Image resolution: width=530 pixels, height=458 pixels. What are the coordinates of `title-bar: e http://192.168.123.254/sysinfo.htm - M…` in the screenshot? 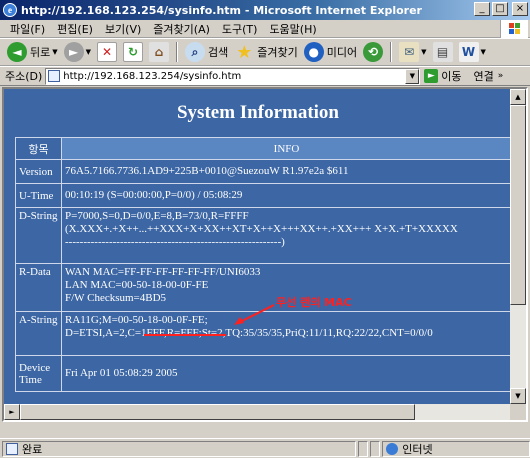 It's located at (265, 10).